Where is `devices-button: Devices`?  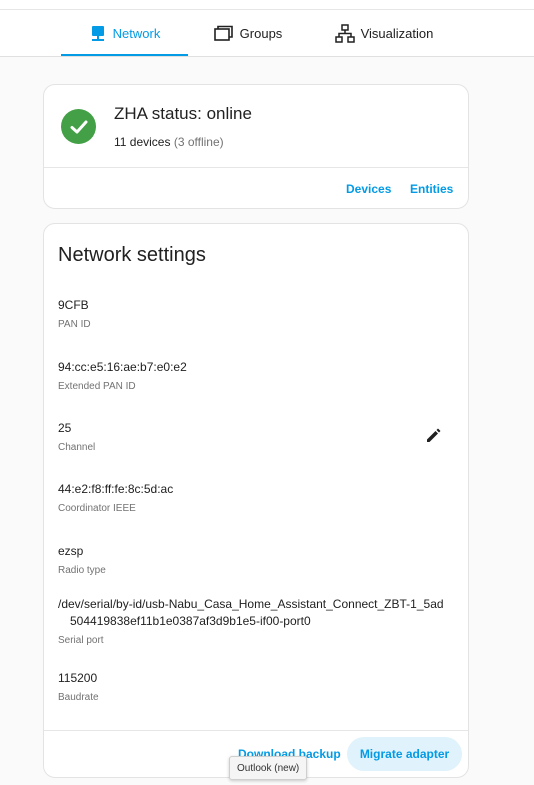
devices-button: Devices is located at coordinates (368, 189).